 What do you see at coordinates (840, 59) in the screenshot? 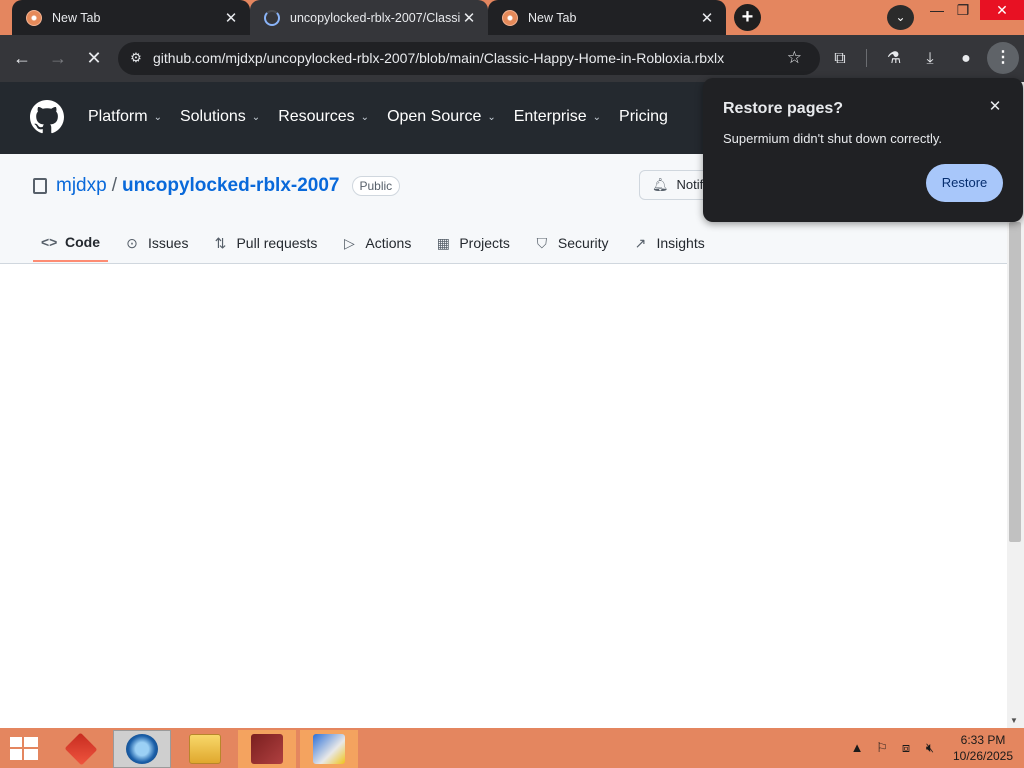
I see `extensions-icon: ⧉` at bounding box center [840, 59].